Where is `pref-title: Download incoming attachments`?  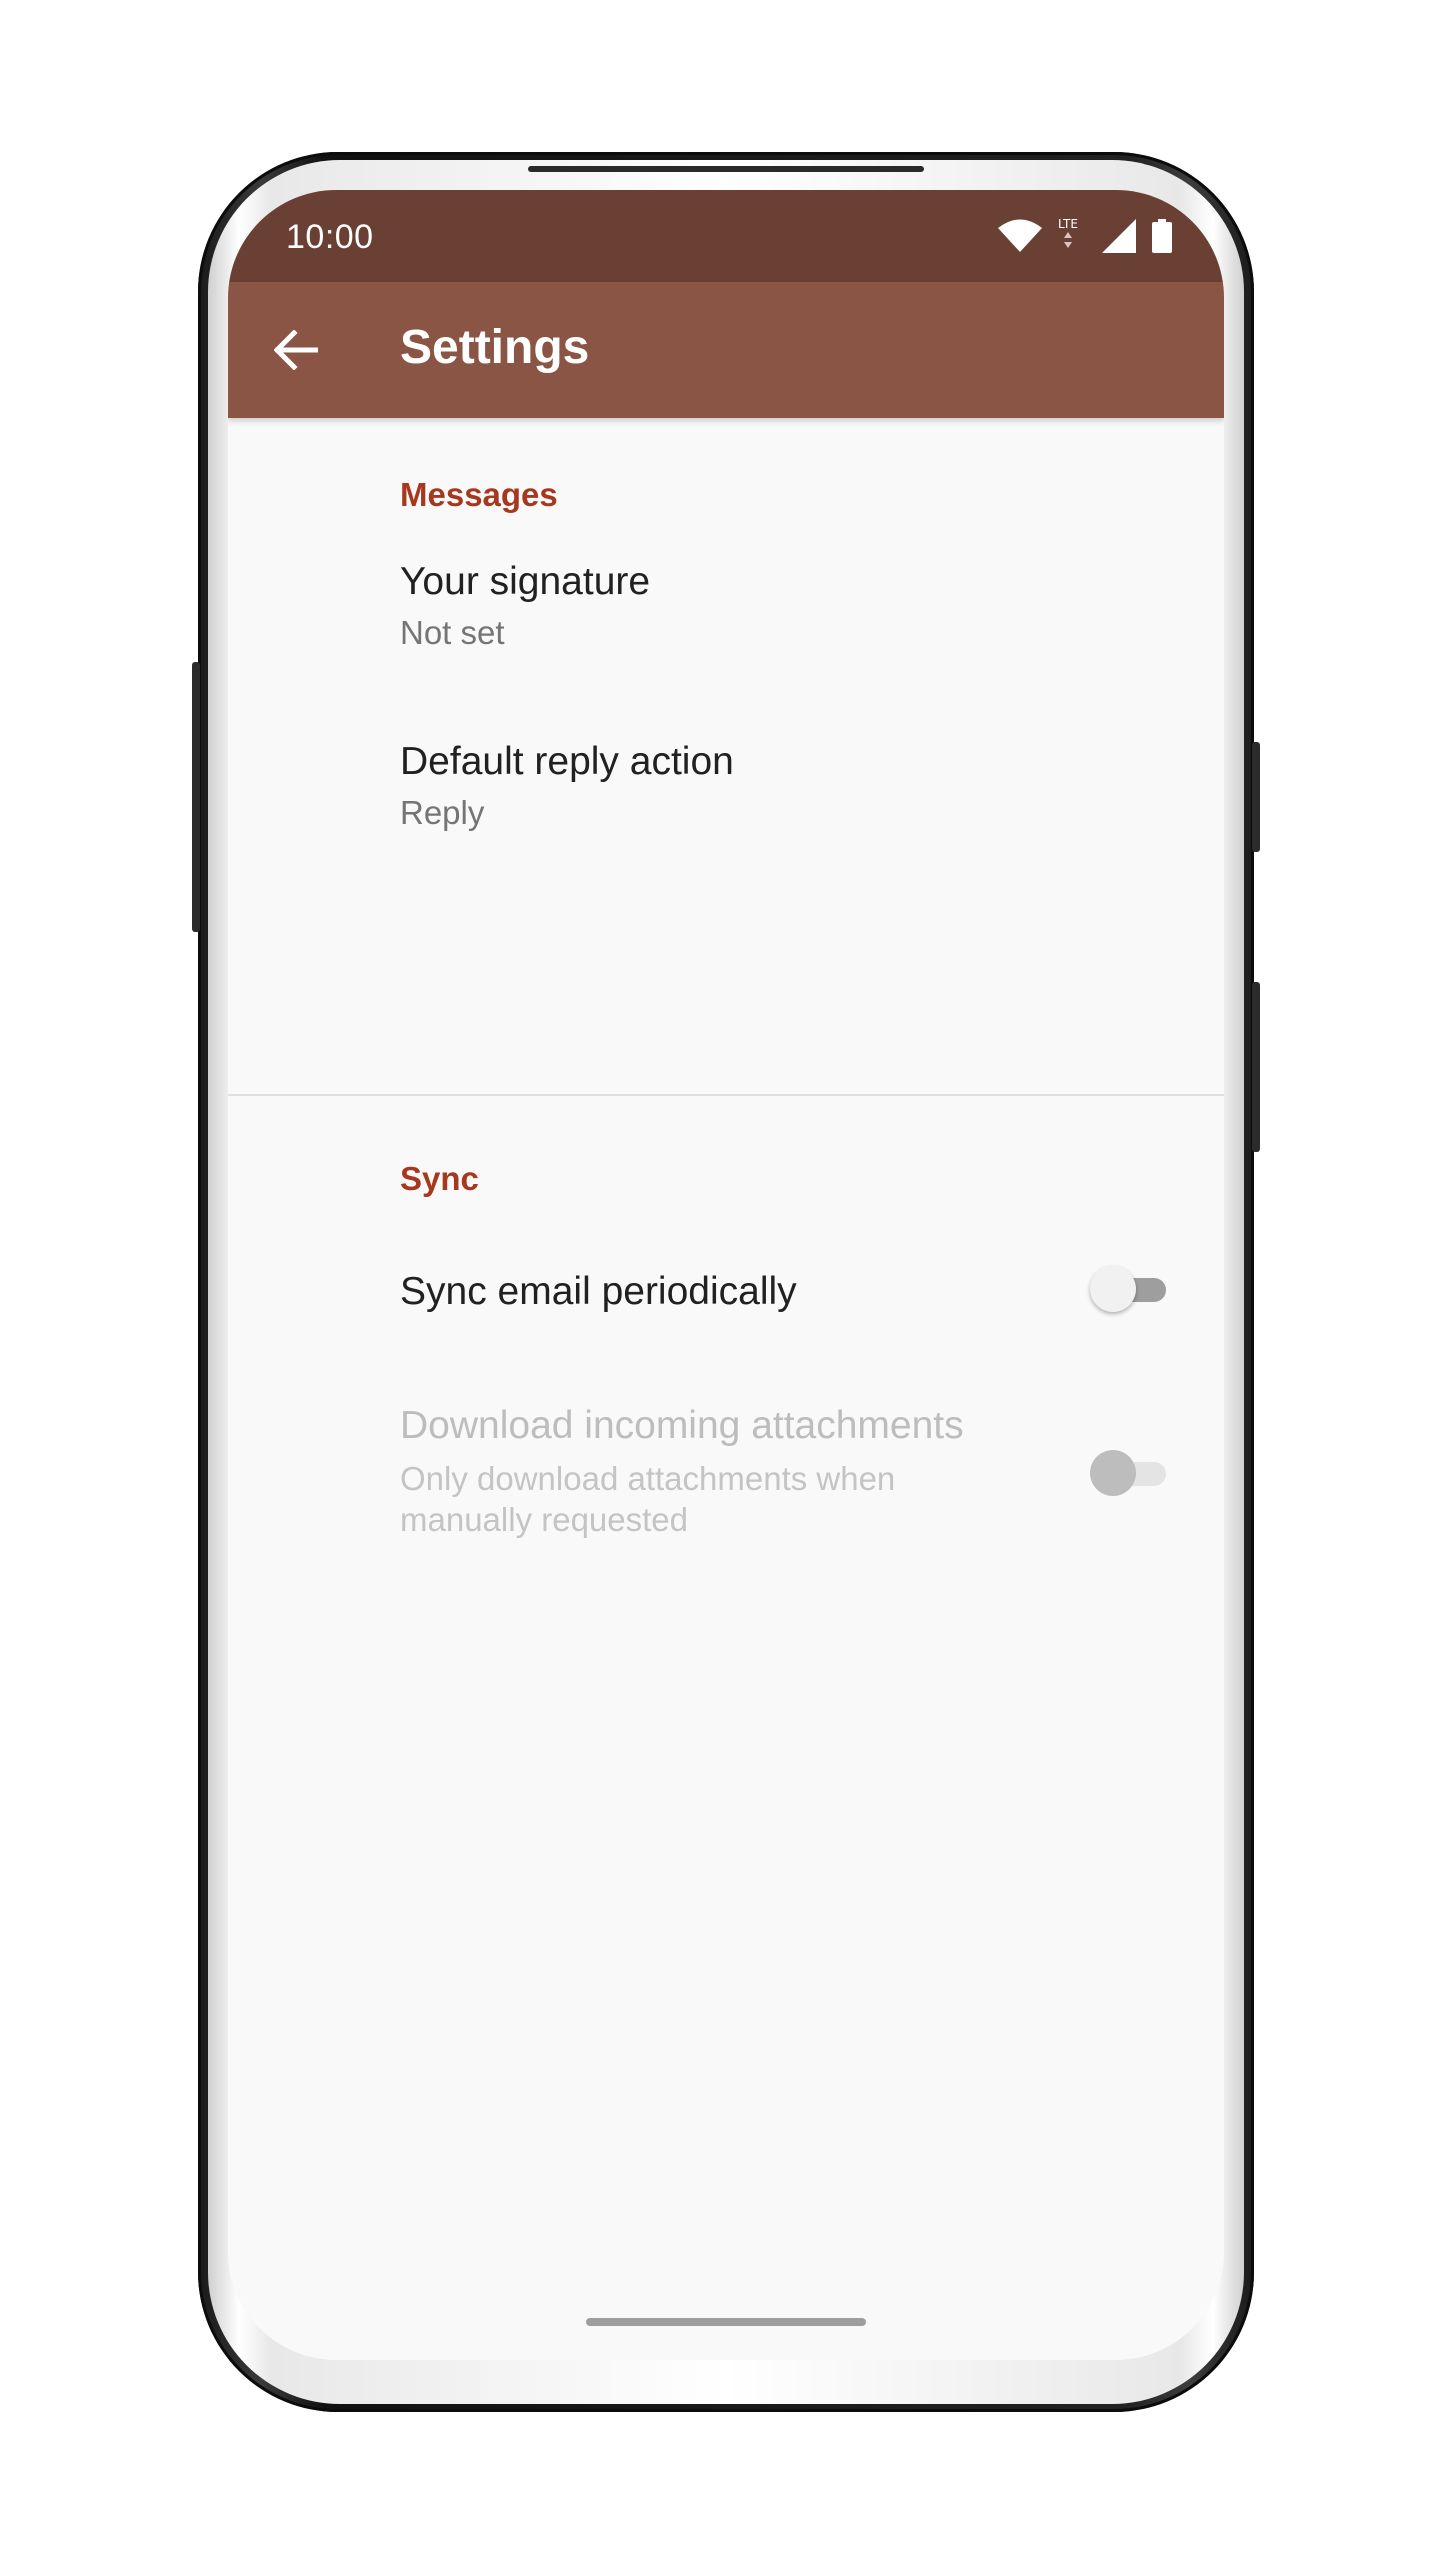 pref-title: Download incoming attachments is located at coordinates (682, 1425).